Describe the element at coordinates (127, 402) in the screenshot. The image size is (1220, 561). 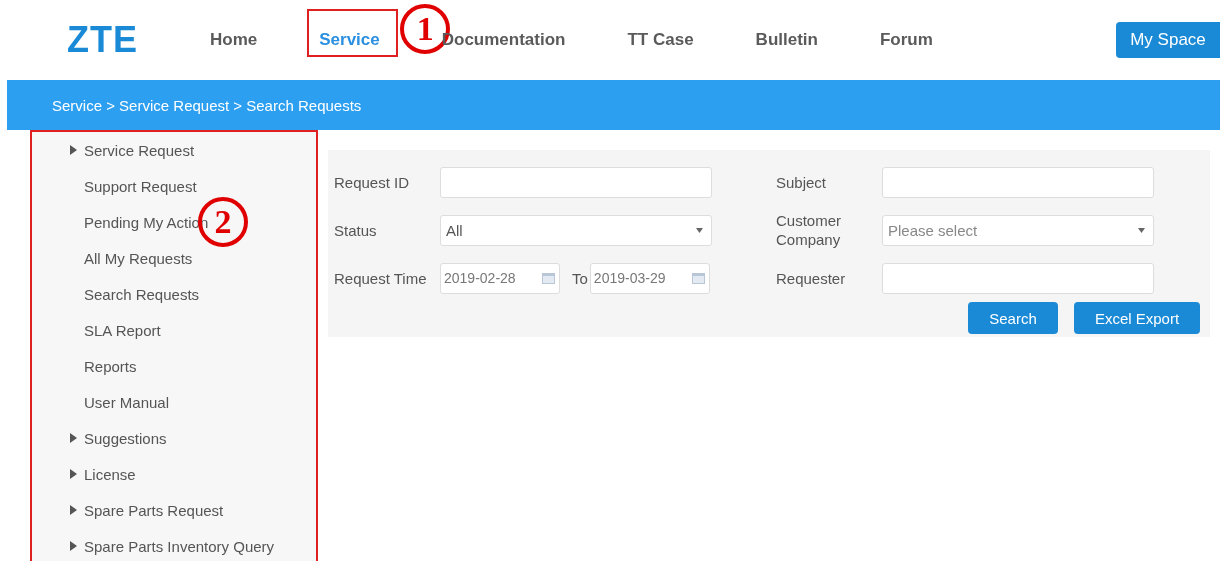
I see `sidebar-item: User Manual` at that location.